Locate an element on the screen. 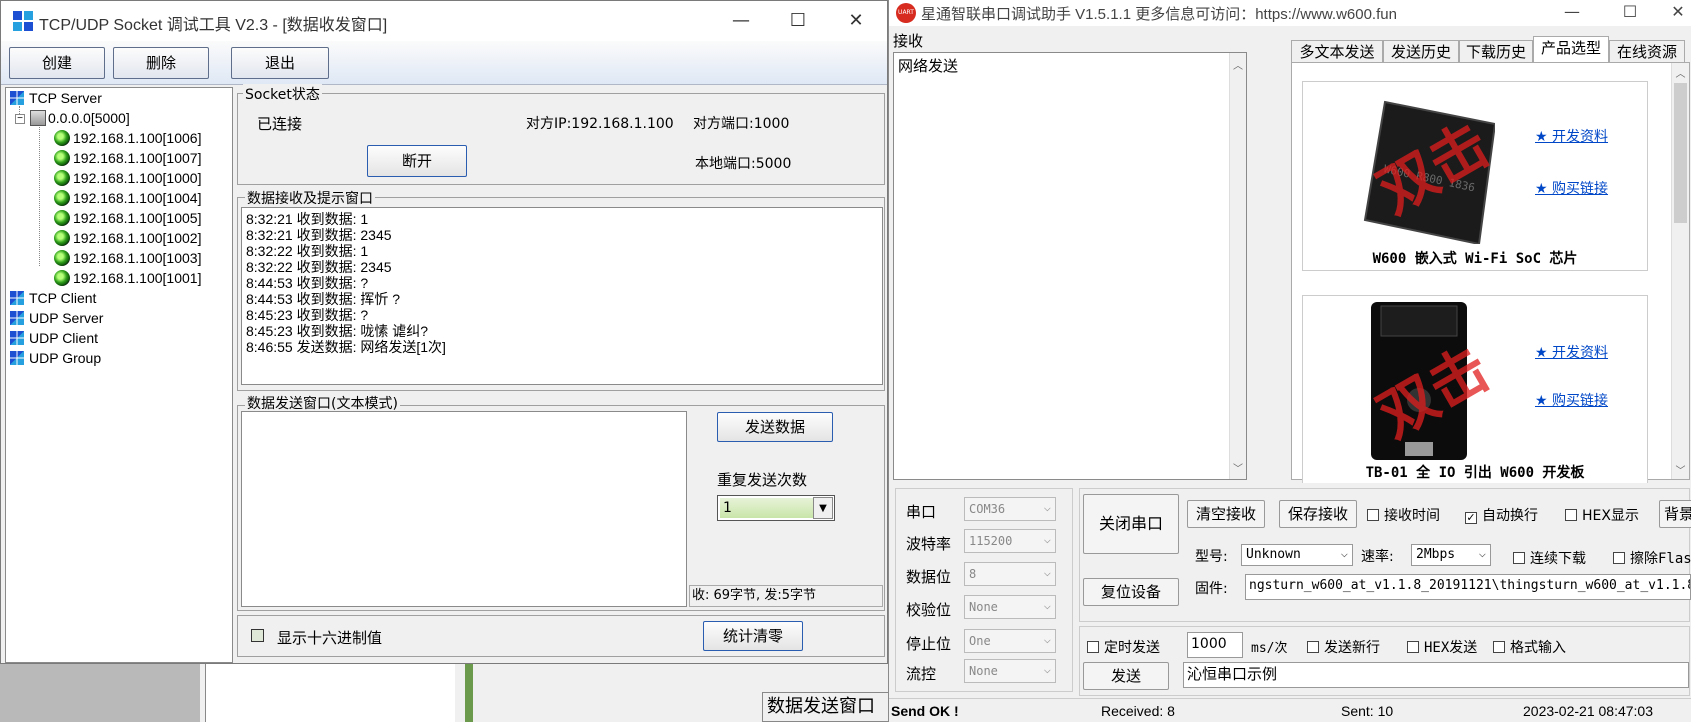 The width and height of the screenshot is (1691, 722). peer-port: 对方端口:1000 is located at coordinates (741, 124).